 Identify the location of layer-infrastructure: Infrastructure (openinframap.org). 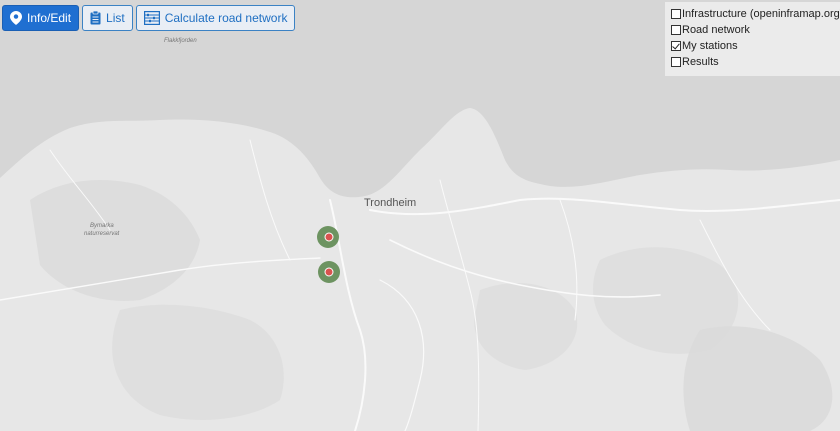
(755, 14).